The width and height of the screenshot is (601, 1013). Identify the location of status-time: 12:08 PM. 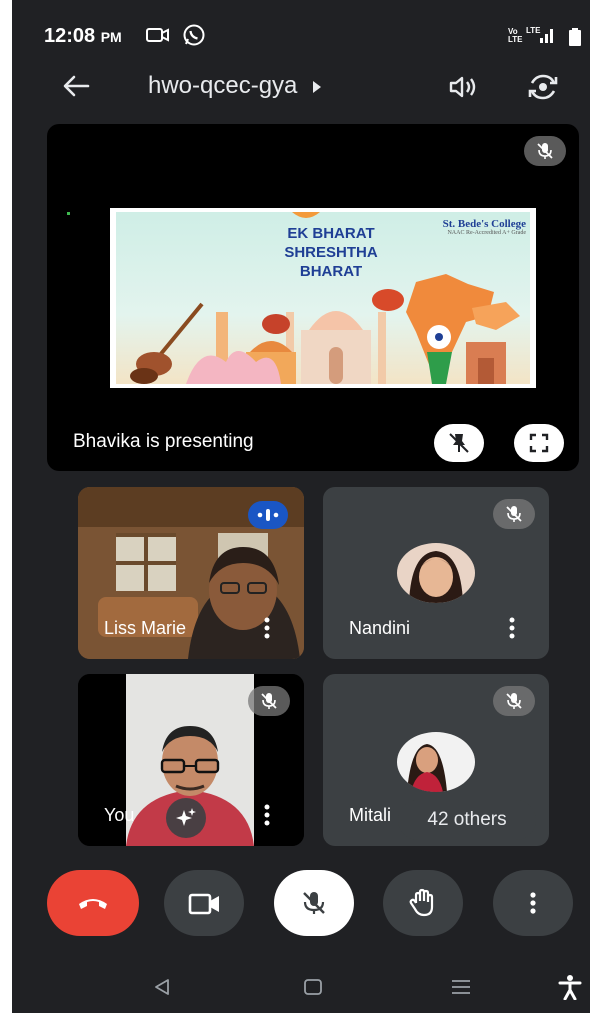
(83, 36).